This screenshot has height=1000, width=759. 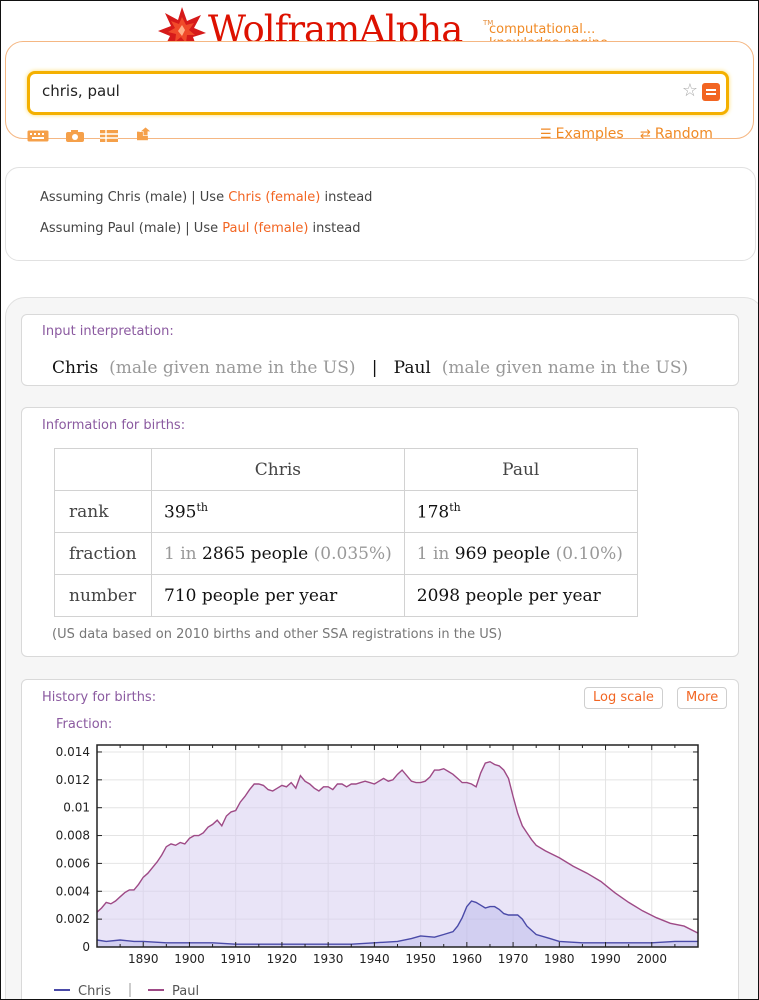 What do you see at coordinates (38, 136) in the screenshot?
I see `keyboard-icon` at bounding box center [38, 136].